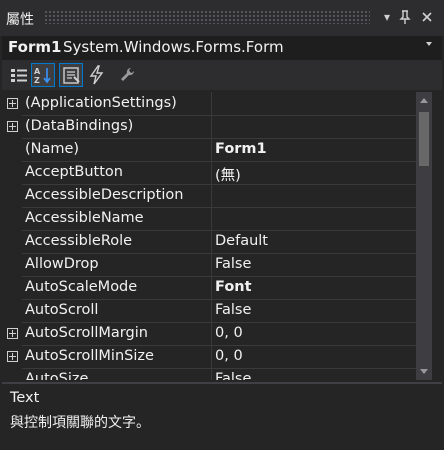 This screenshot has height=450, width=444. Describe the element at coordinates (209, 173) in the screenshot. I see `property-row: AcceptButton (無)` at that location.